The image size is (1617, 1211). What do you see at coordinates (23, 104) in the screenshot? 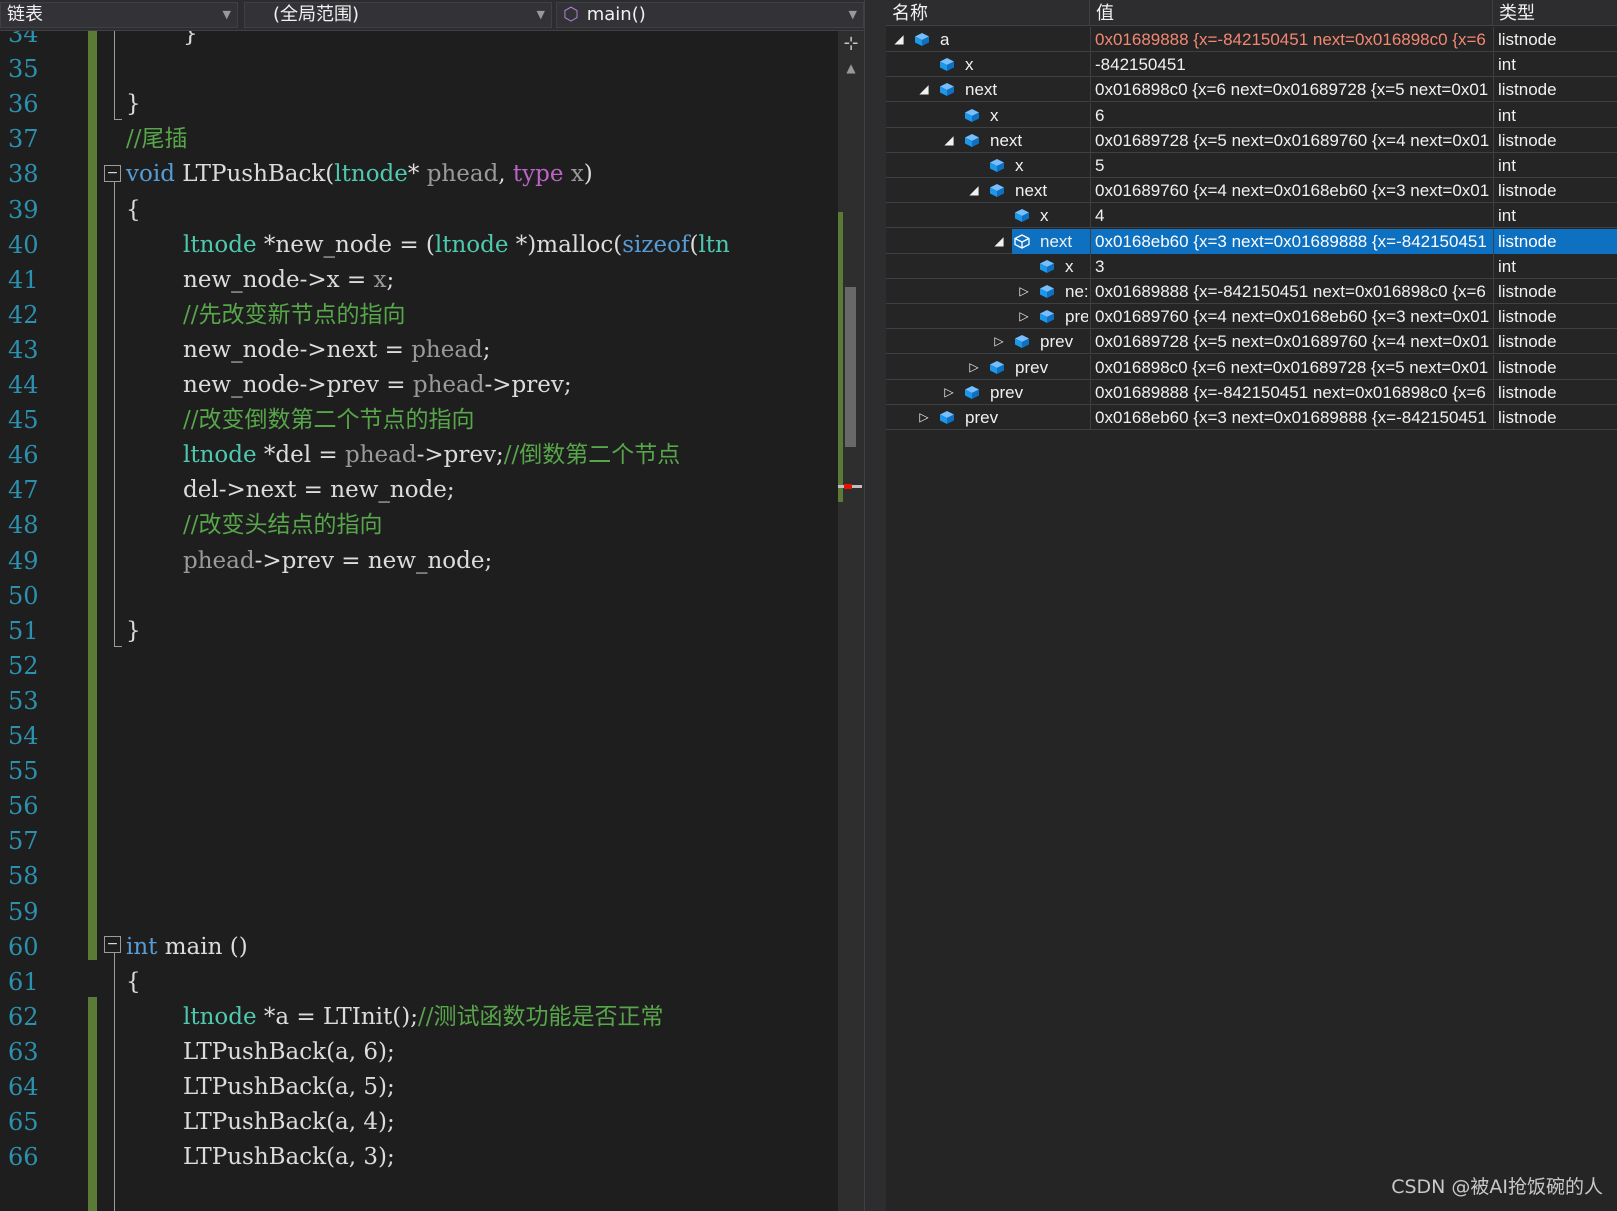
I see `line-number: 36` at bounding box center [23, 104].